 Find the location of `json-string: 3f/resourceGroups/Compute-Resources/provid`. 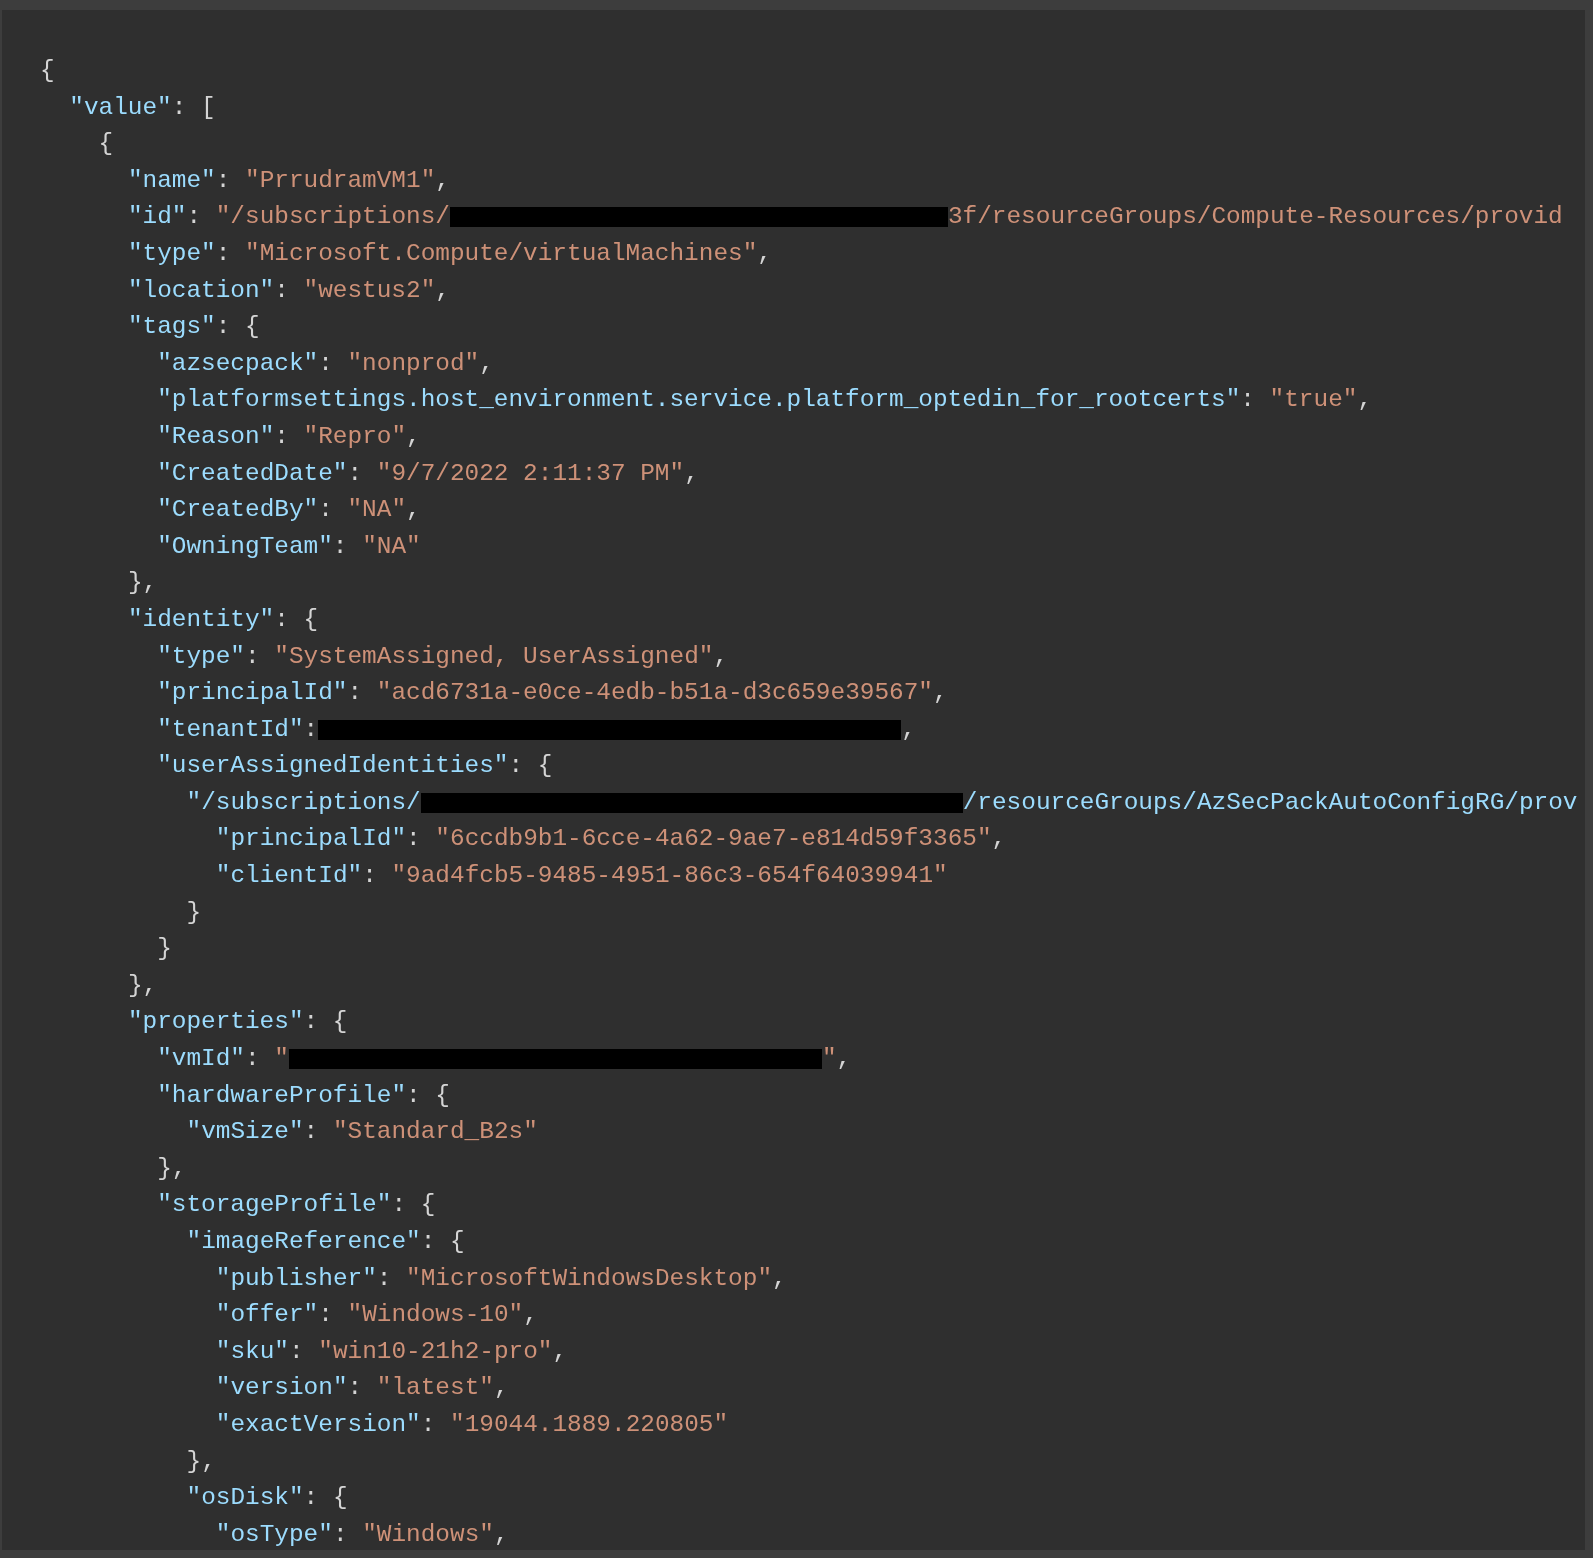

json-string: 3f/resourceGroups/Compute-Resources/provid is located at coordinates (1255, 217).